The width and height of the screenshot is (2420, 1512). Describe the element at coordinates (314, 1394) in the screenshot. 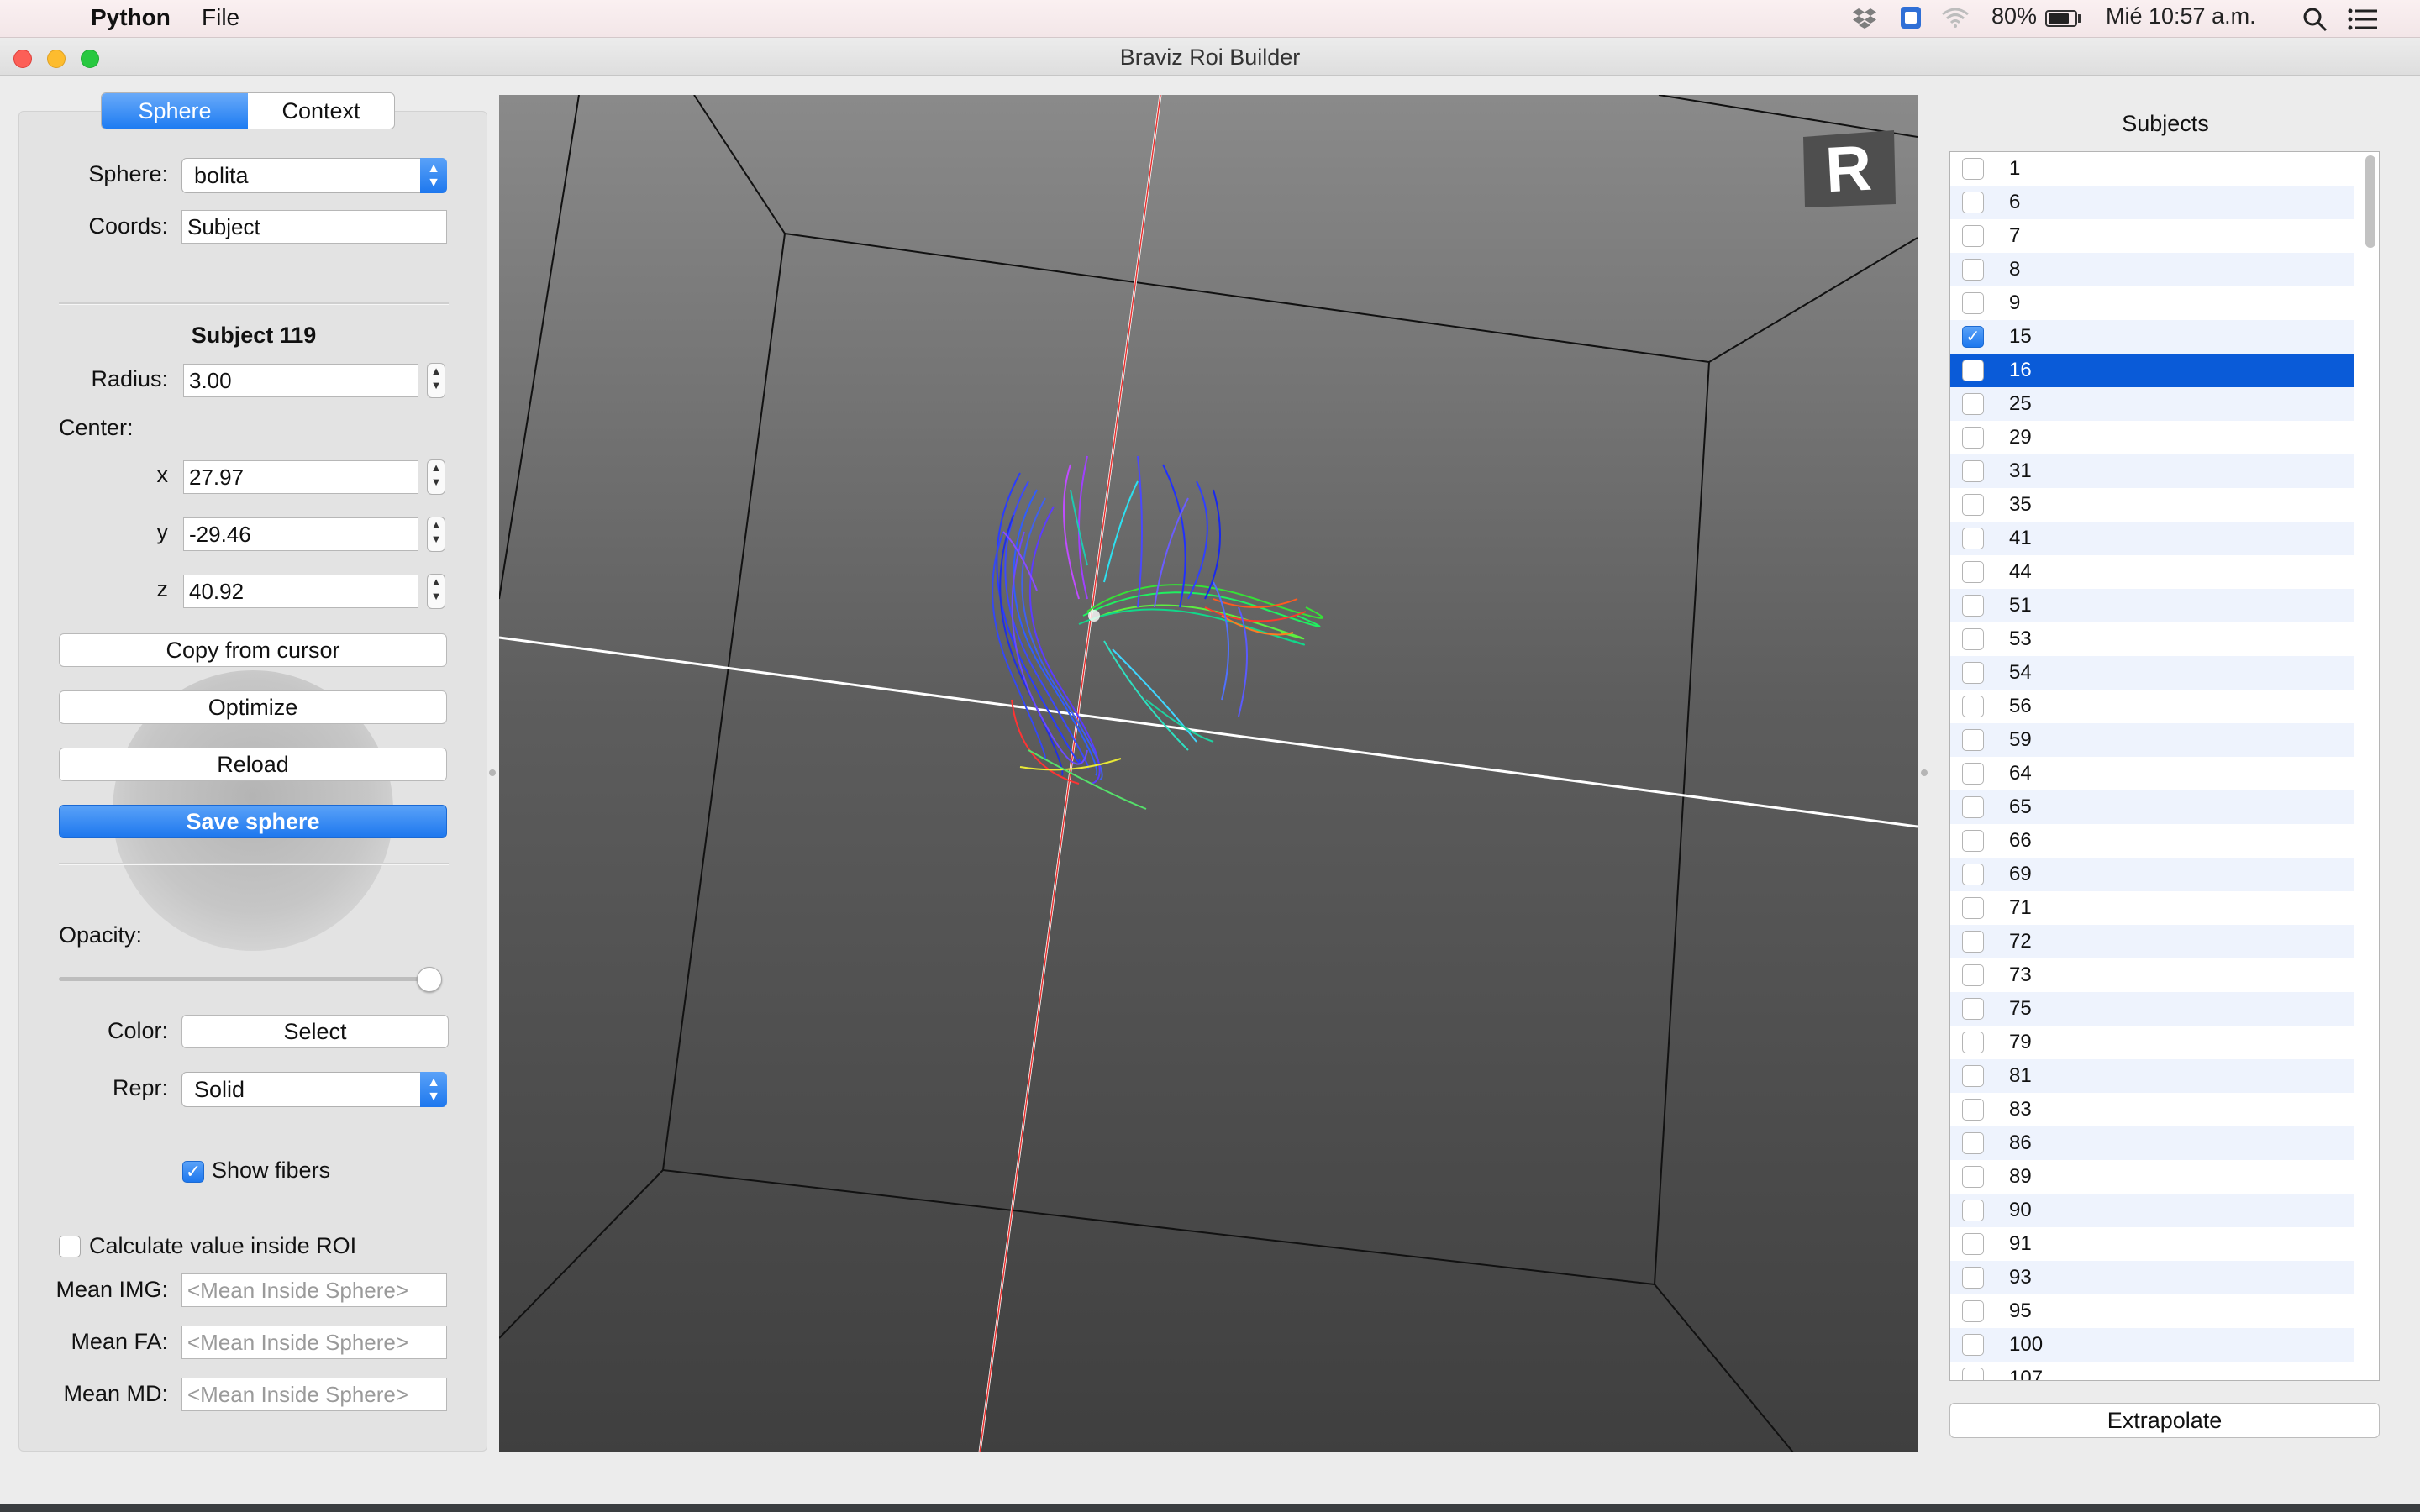

I see `mean-md-field: <Mean Inside Sphere>` at that location.